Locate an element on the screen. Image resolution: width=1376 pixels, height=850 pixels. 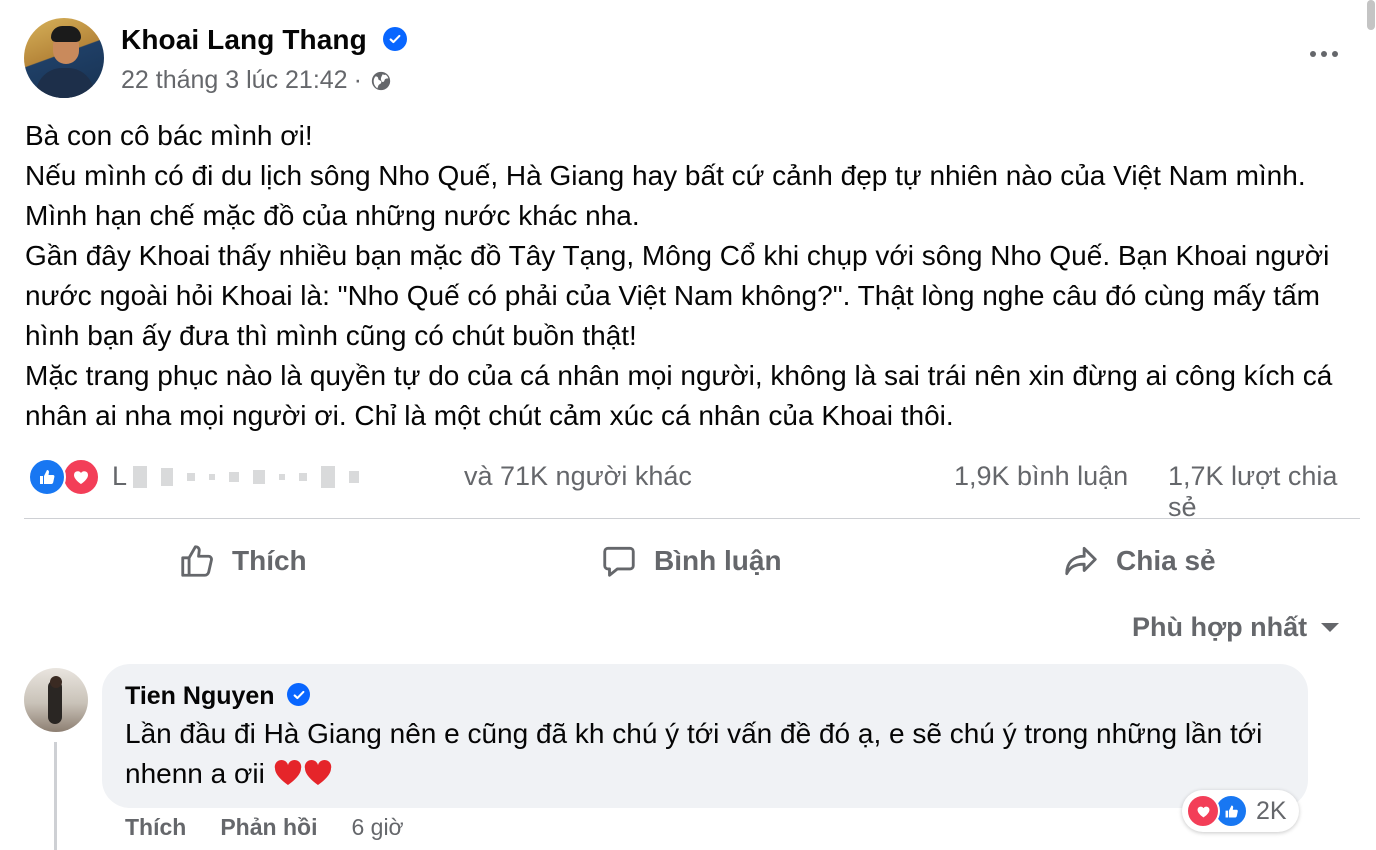
comment-icon is located at coordinates (619, 561).